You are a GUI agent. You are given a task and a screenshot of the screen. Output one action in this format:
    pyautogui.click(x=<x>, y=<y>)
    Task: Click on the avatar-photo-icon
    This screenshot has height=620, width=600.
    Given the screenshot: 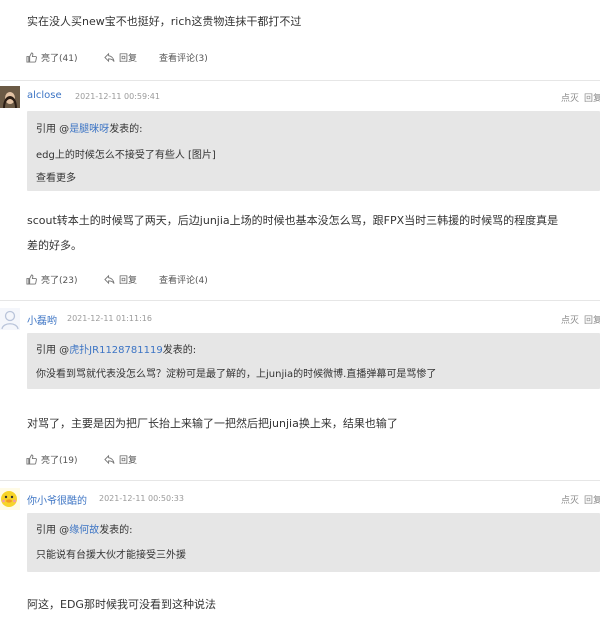 What is the action you would take?
    pyautogui.click(x=10, y=97)
    